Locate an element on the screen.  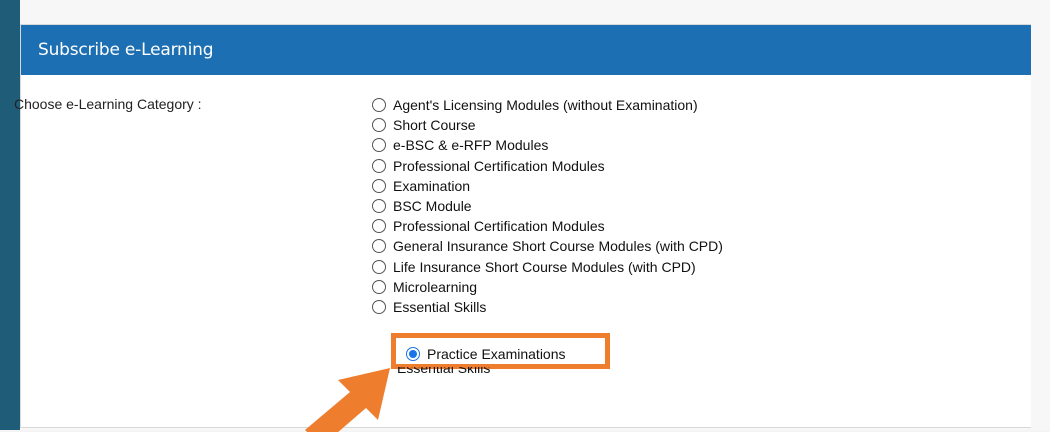
obscured-option-label: Essential Skills is located at coordinates (444, 371).